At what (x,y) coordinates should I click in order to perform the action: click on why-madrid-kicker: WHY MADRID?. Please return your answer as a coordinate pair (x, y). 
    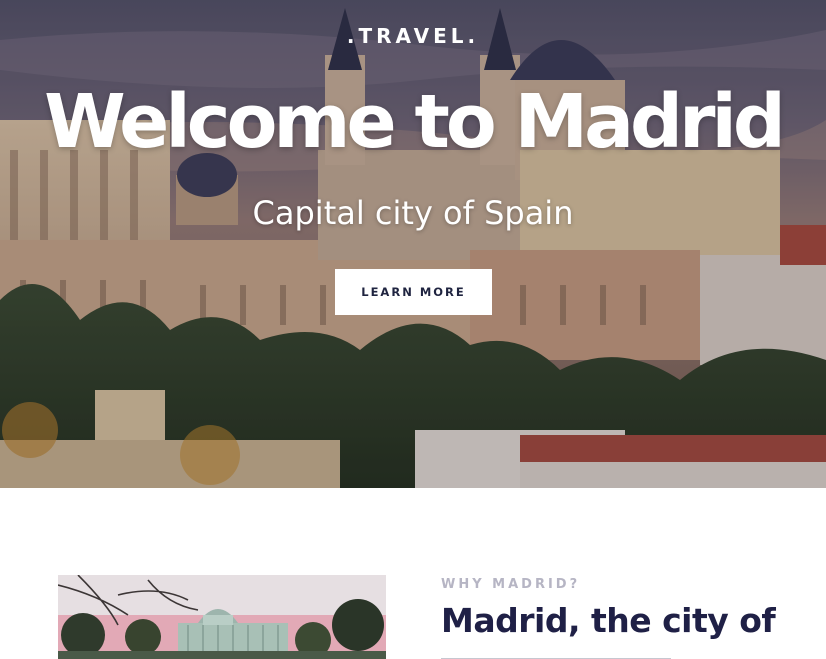
    Looking at the image, I should click on (511, 584).